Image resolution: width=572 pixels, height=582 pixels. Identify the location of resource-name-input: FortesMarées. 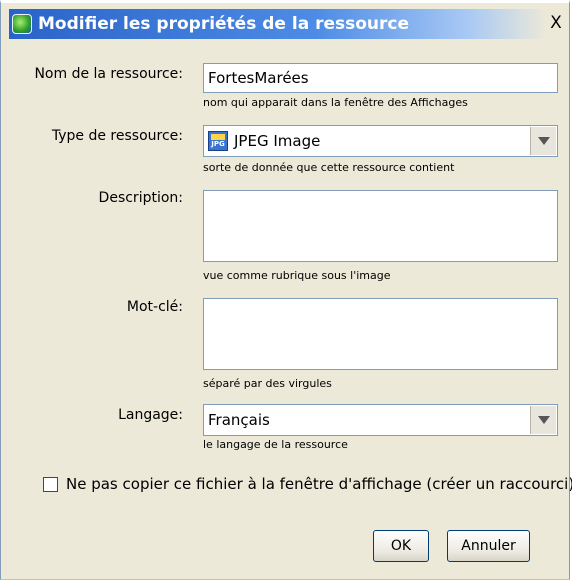
(380, 78).